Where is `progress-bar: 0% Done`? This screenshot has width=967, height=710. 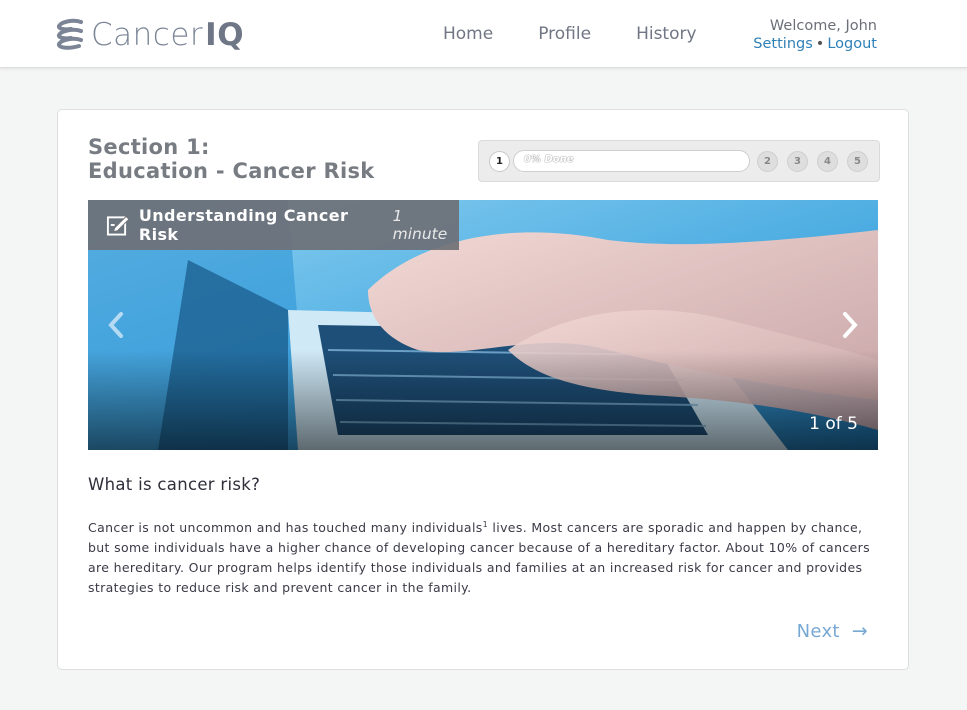
progress-bar: 0% Done is located at coordinates (631, 161).